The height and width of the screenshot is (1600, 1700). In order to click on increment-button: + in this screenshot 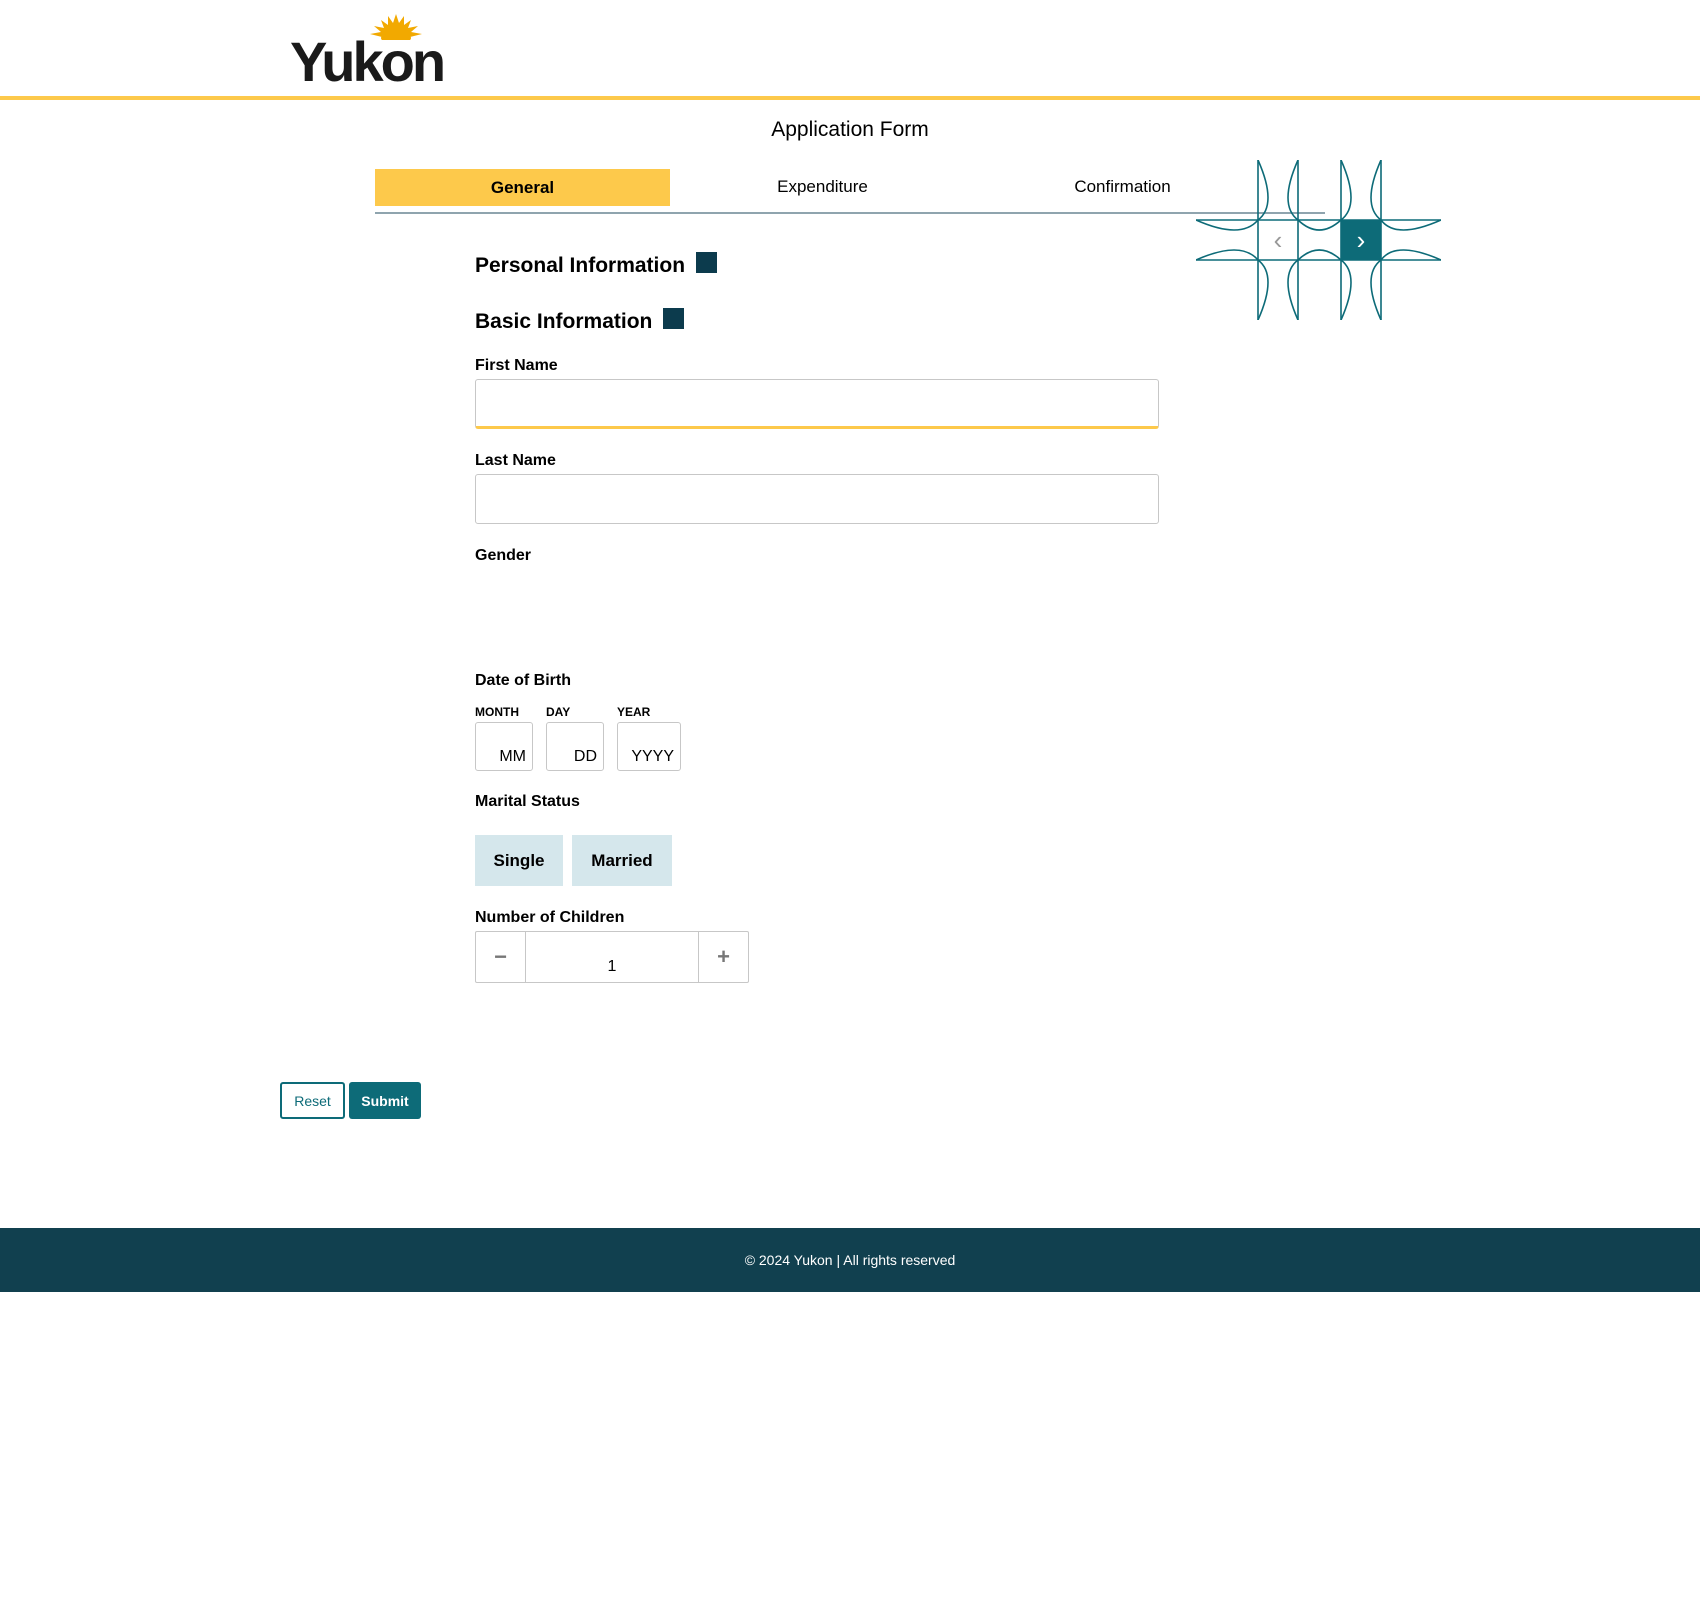, I will do `click(723, 957)`.